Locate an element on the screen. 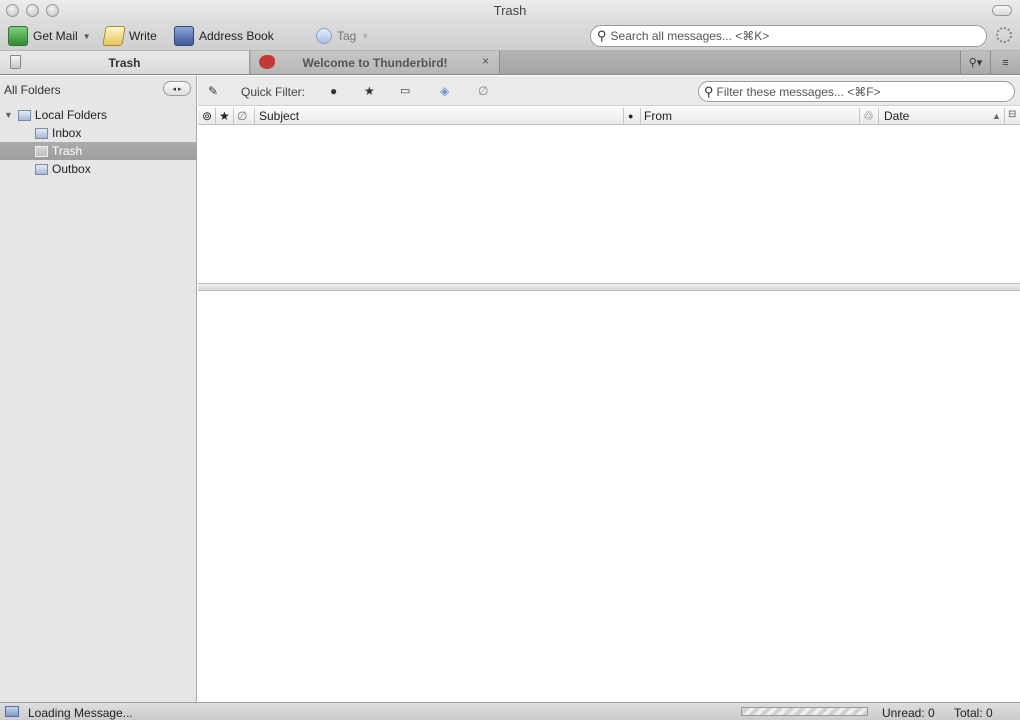 The width and height of the screenshot is (1020, 720). search-all-input is located at coordinates (798, 36).